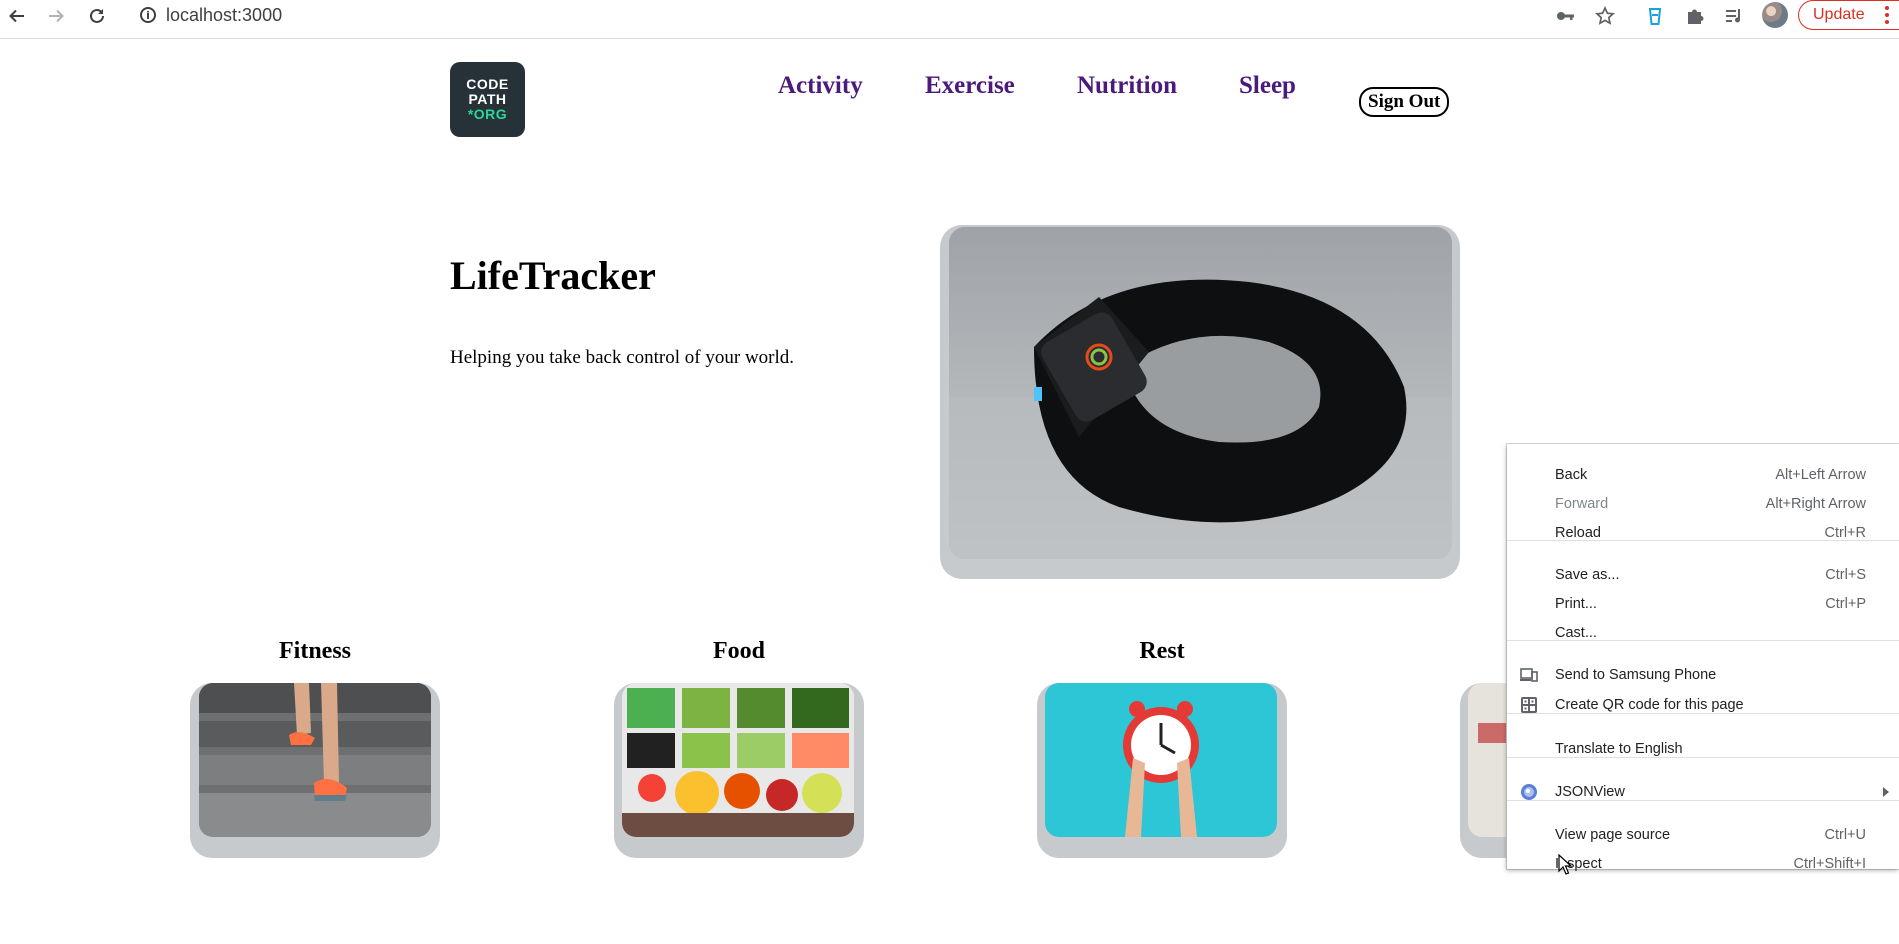 The image size is (1899, 944). What do you see at coordinates (1162, 651) in the screenshot?
I see `card-title-rest: Rest` at bounding box center [1162, 651].